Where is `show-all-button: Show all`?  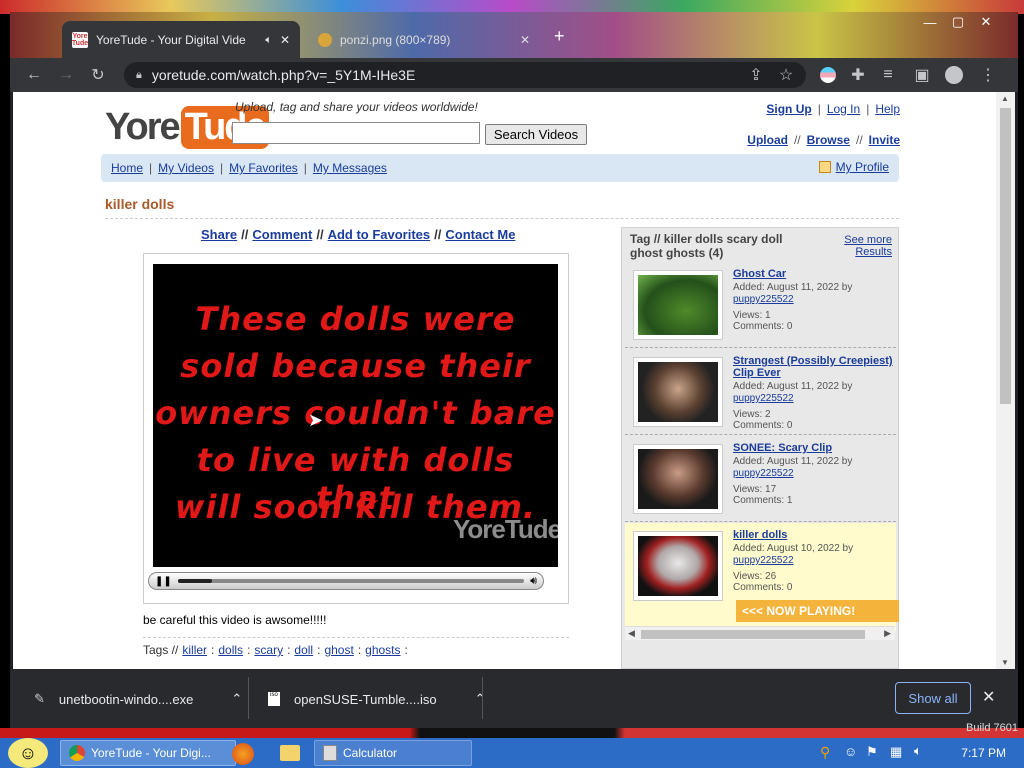 show-all-button: Show all is located at coordinates (933, 698).